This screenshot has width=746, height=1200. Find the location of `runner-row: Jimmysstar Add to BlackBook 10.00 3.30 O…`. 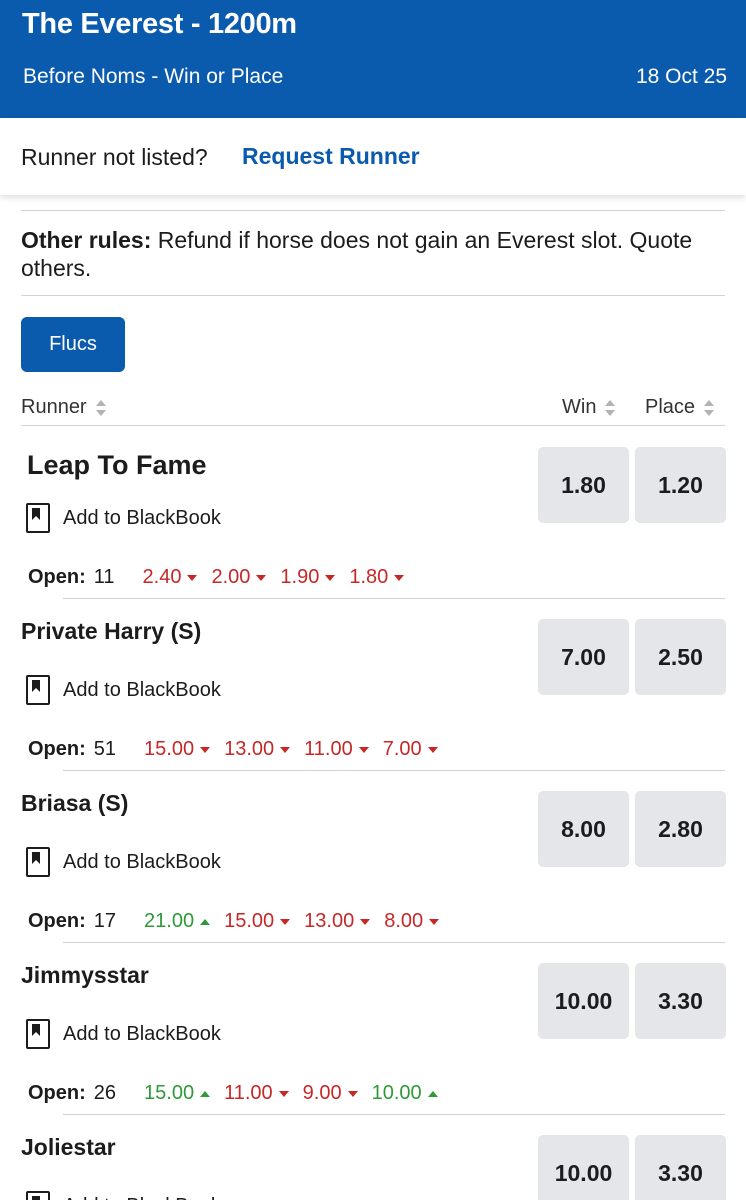

runner-row: Jimmysstar Add to BlackBook 10.00 3.30 O… is located at coordinates (373, 1032).